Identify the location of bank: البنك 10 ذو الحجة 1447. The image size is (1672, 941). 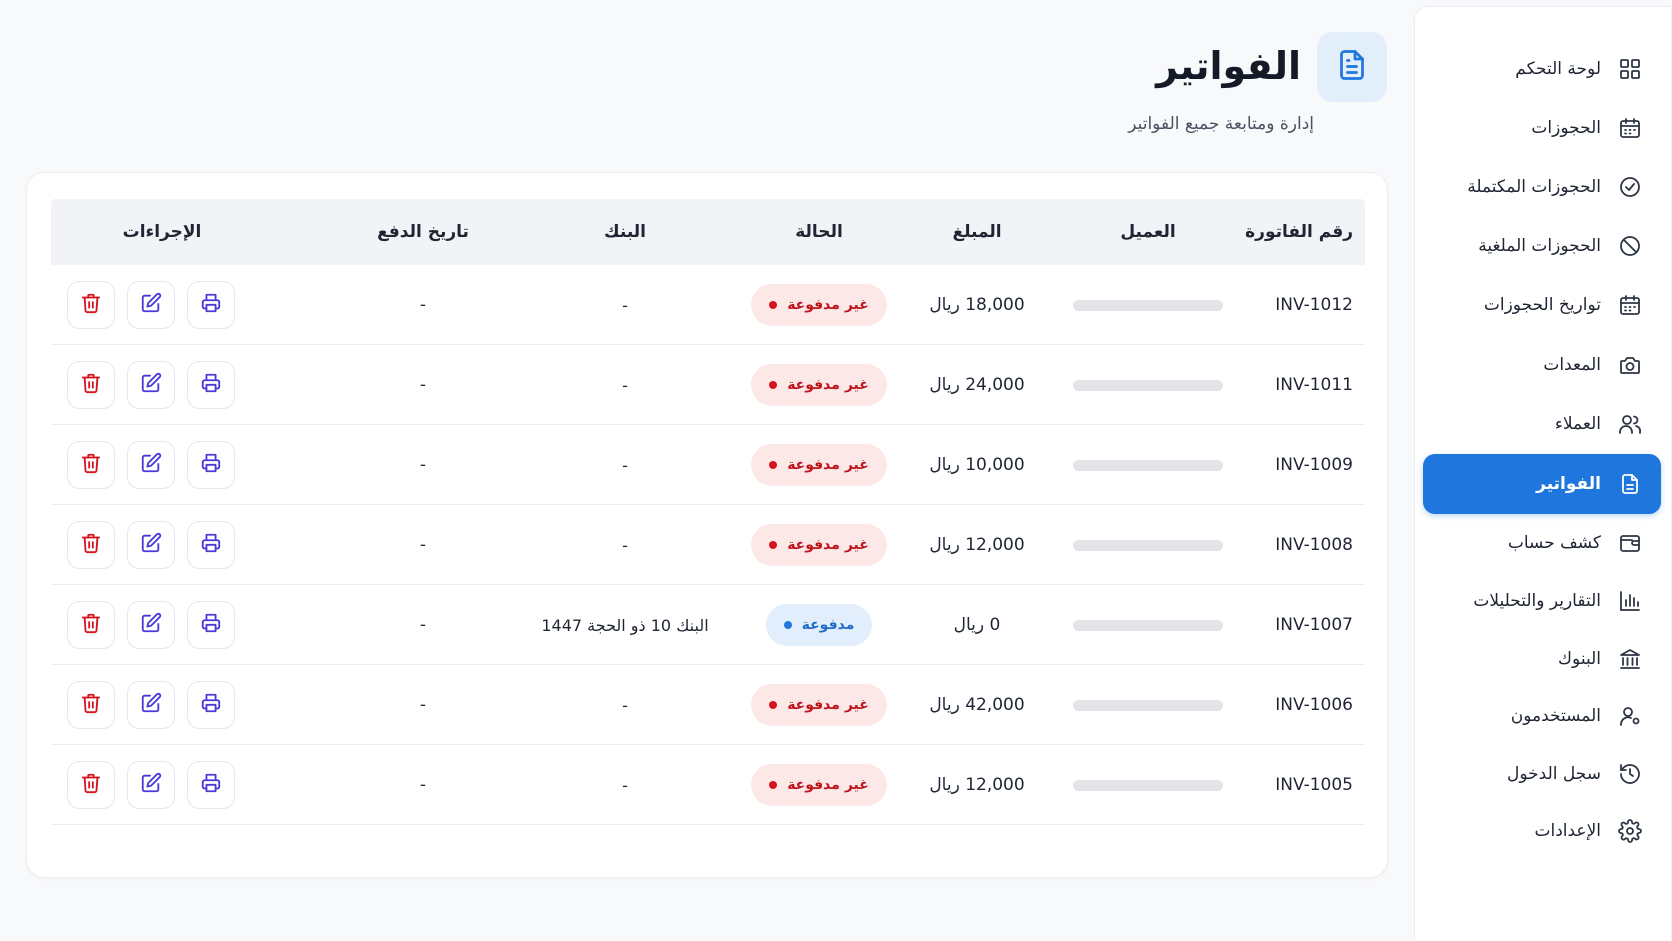
(625, 625).